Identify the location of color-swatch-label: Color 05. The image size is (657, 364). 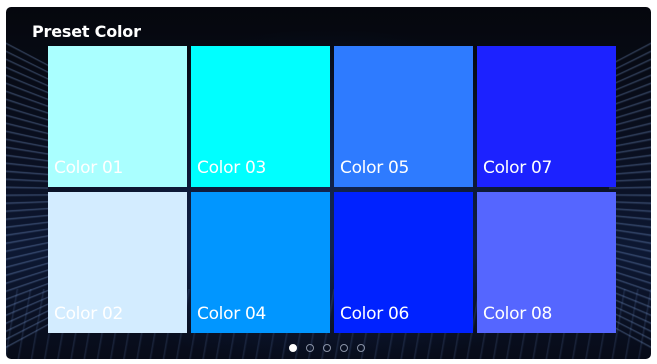
(374, 168).